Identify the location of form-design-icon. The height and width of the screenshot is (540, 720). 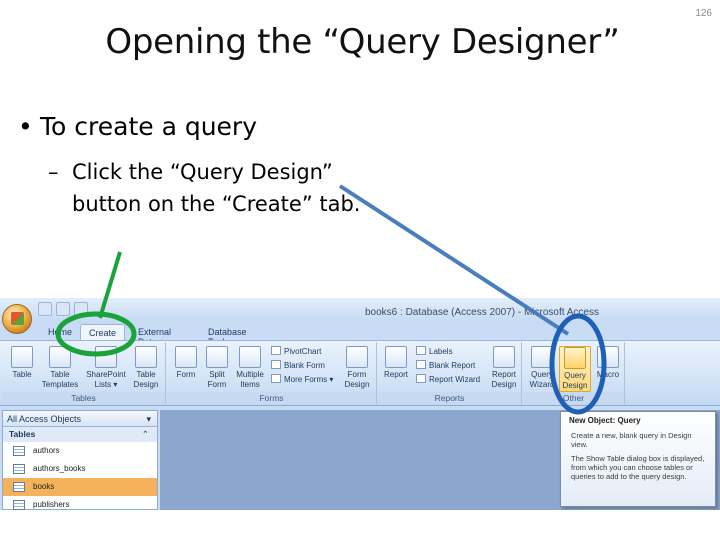
(357, 357).